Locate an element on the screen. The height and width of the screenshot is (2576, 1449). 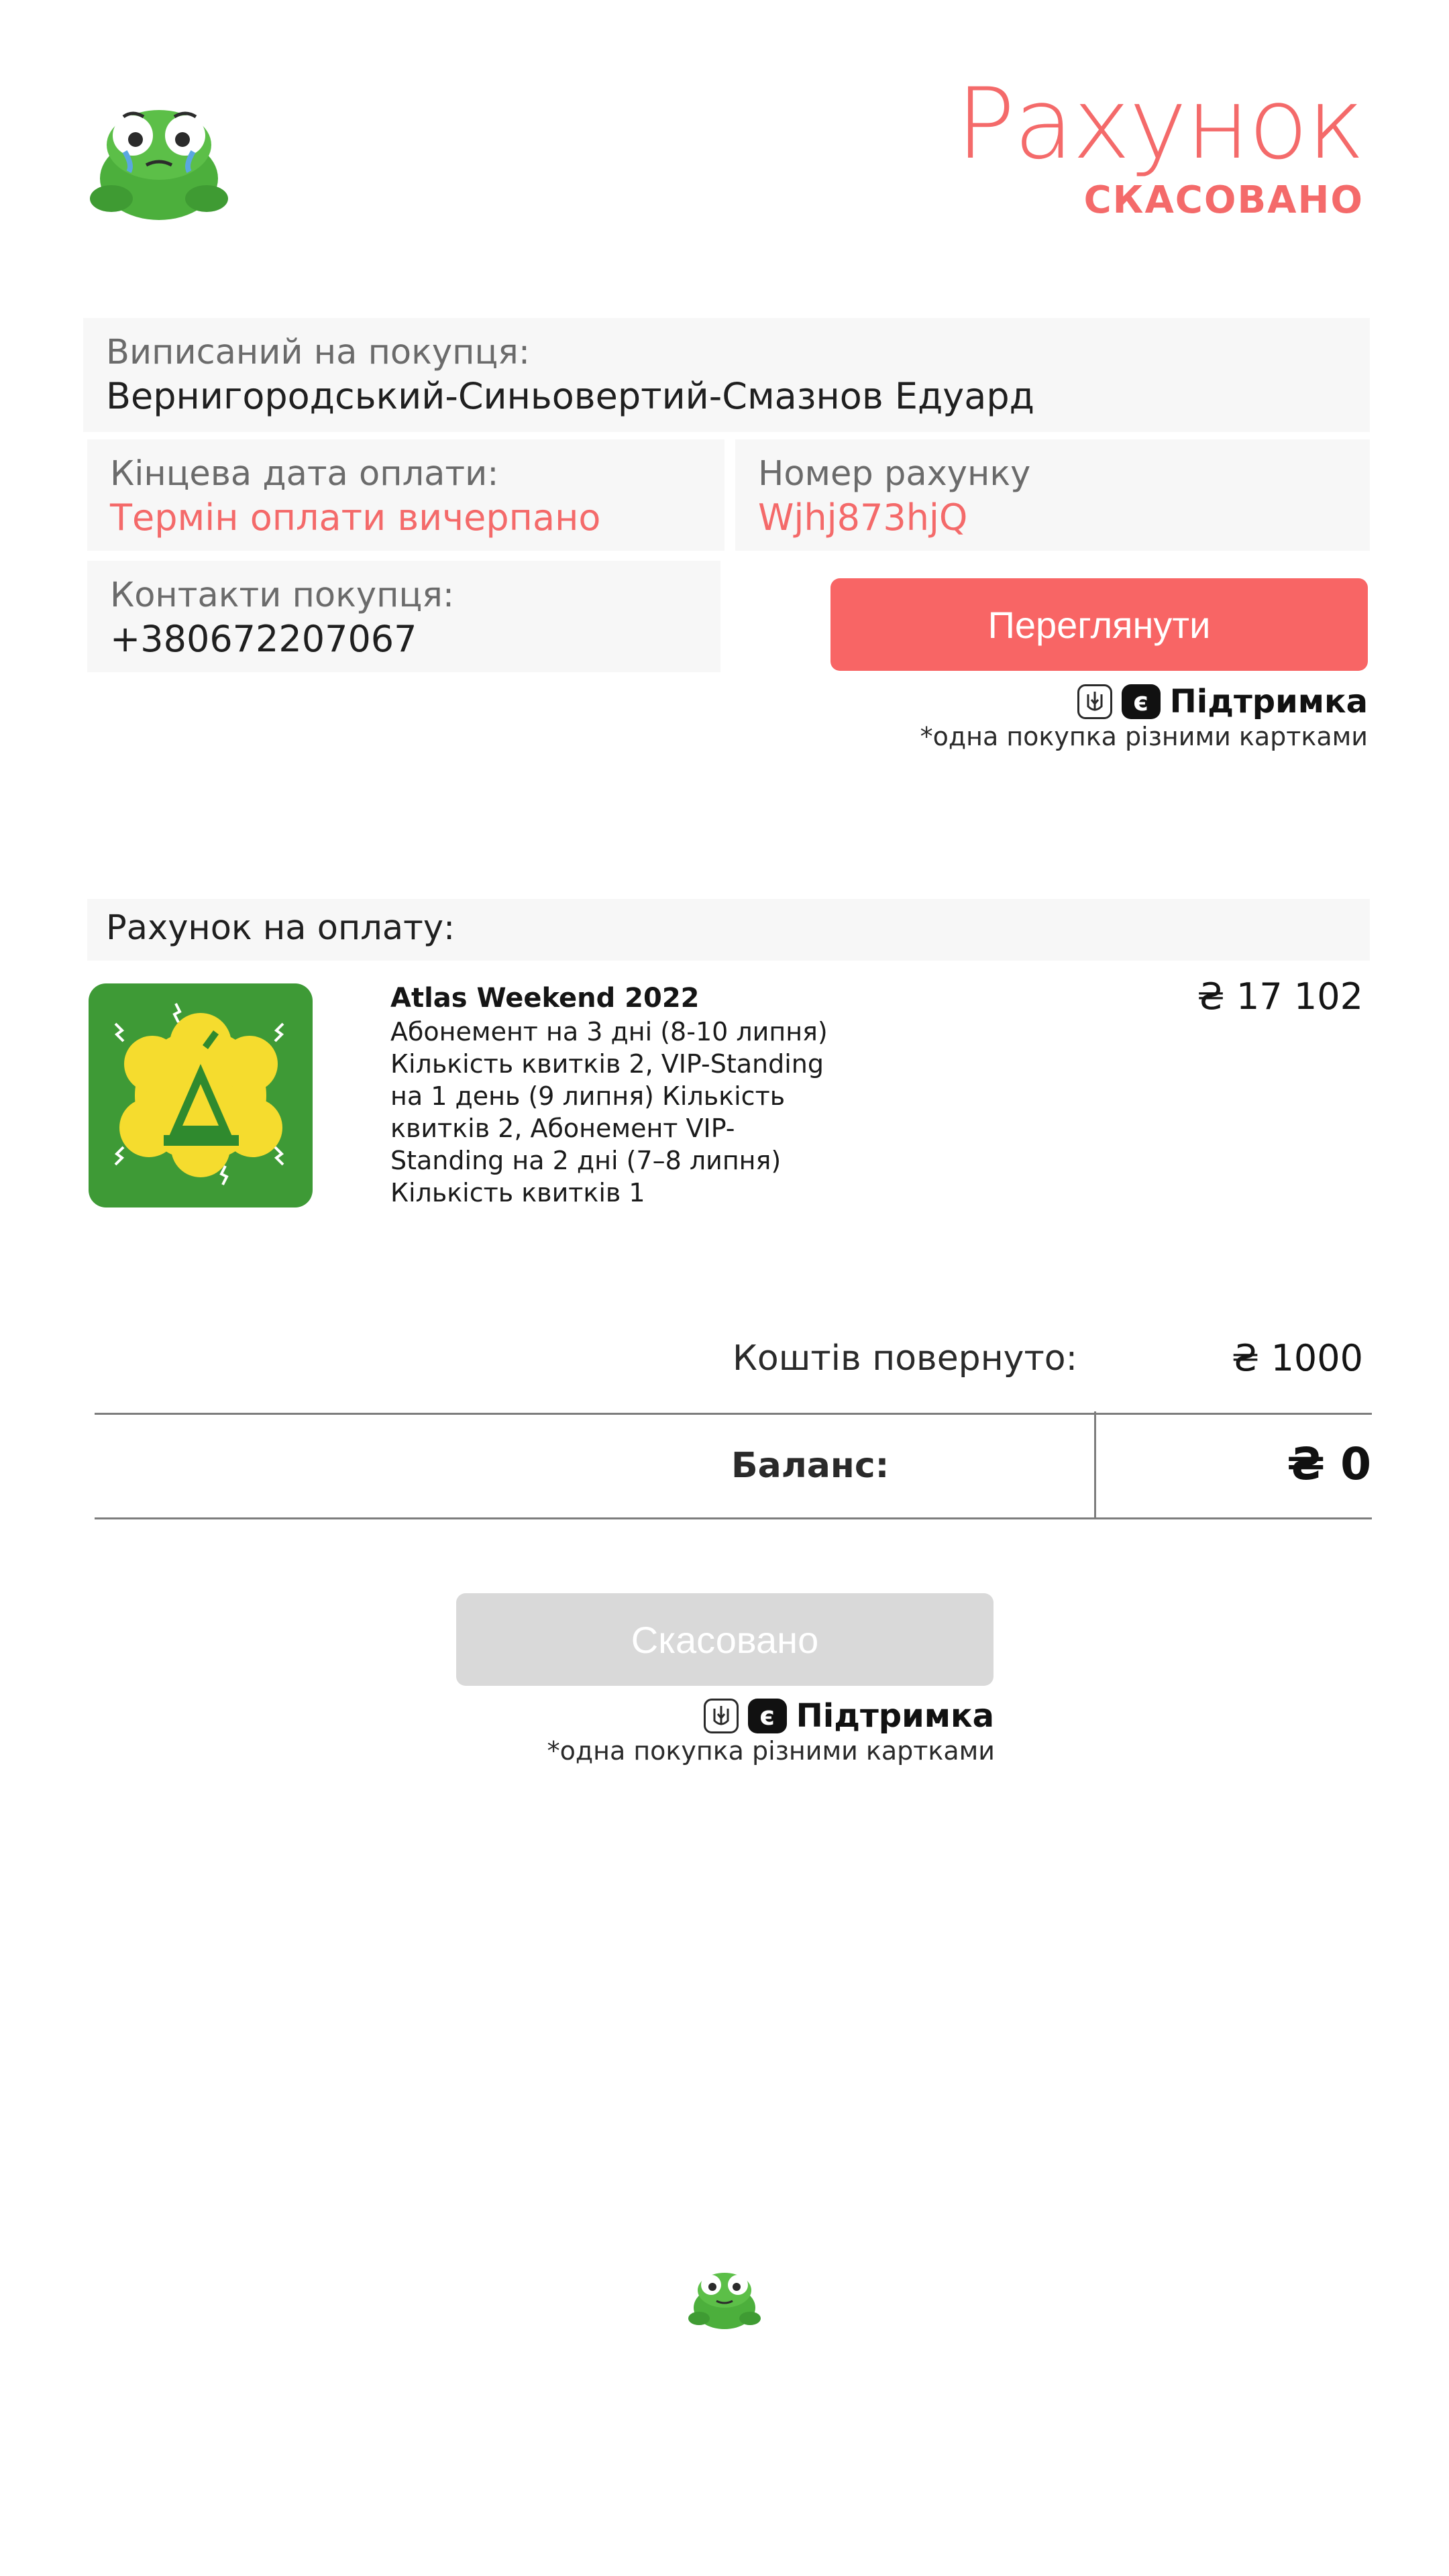
contact-label: Контакти покупця: is located at coordinates (282, 595).